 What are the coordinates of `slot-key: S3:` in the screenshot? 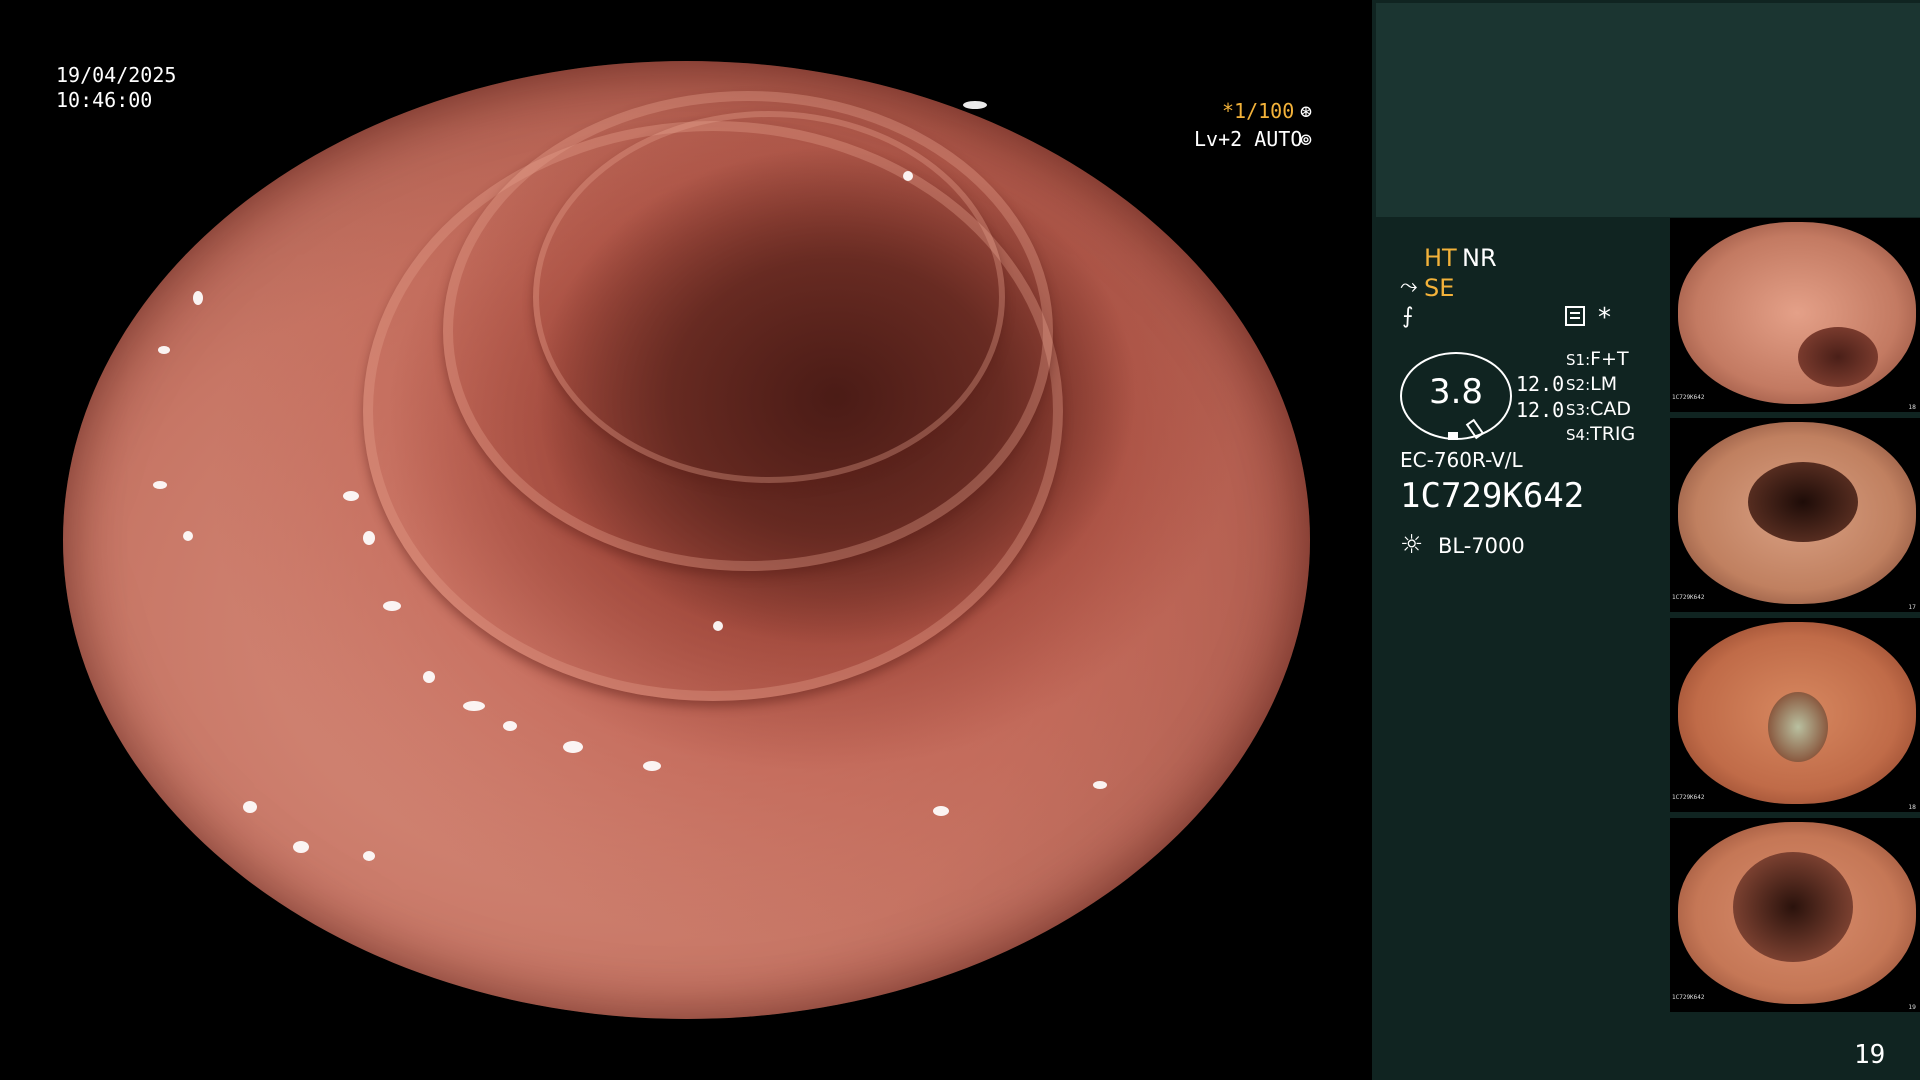 It's located at (1578, 410).